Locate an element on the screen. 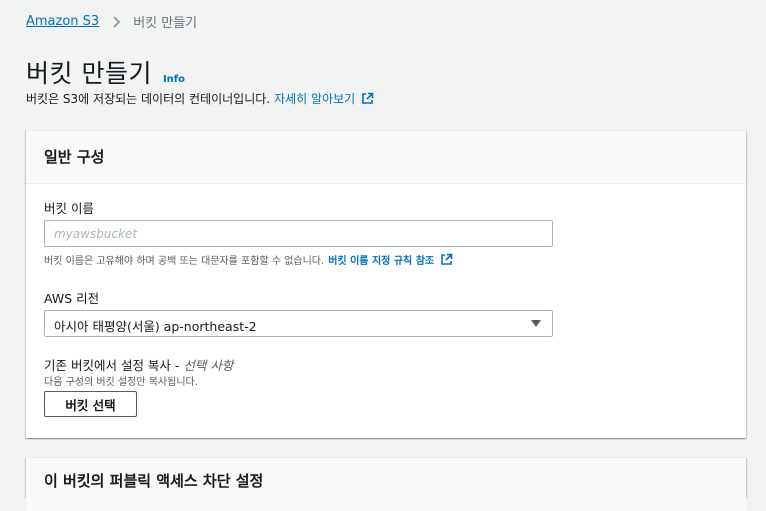  breadcrumb: Amazon S3 버킷 만들기 is located at coordinates (111, 21).